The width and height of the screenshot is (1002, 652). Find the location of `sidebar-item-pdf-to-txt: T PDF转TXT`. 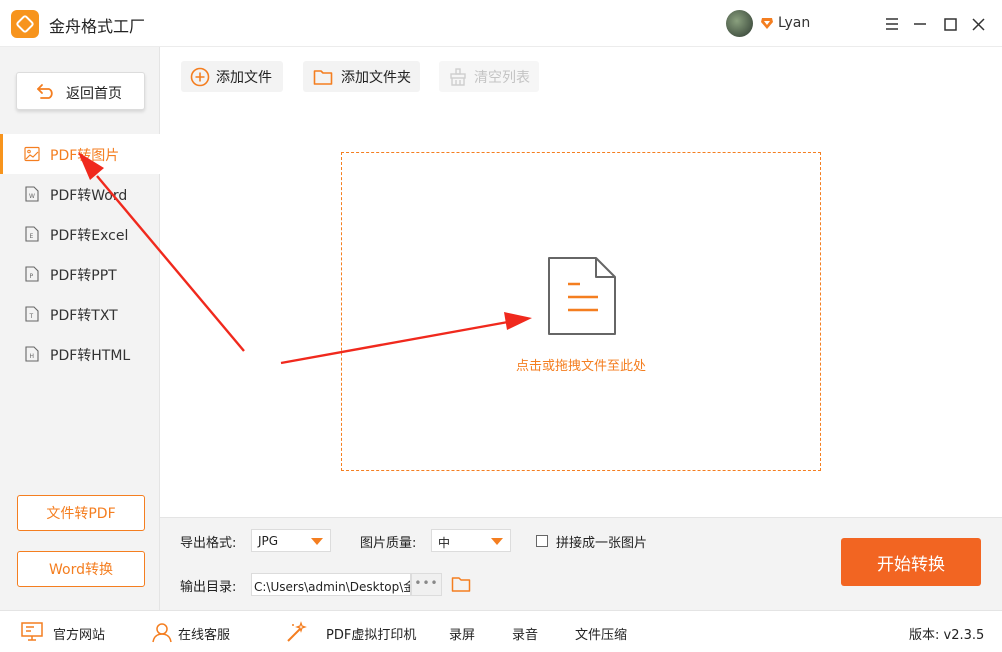

sidebar-item-pdf-to-txt: T PDF转TXT is located at coordinates (80, 314).